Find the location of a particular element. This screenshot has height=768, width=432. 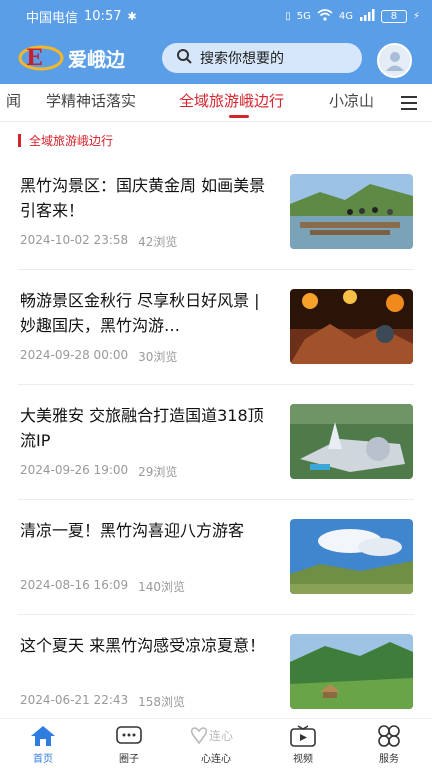

tab-news: 闻 is located at coordinates (13, 100).